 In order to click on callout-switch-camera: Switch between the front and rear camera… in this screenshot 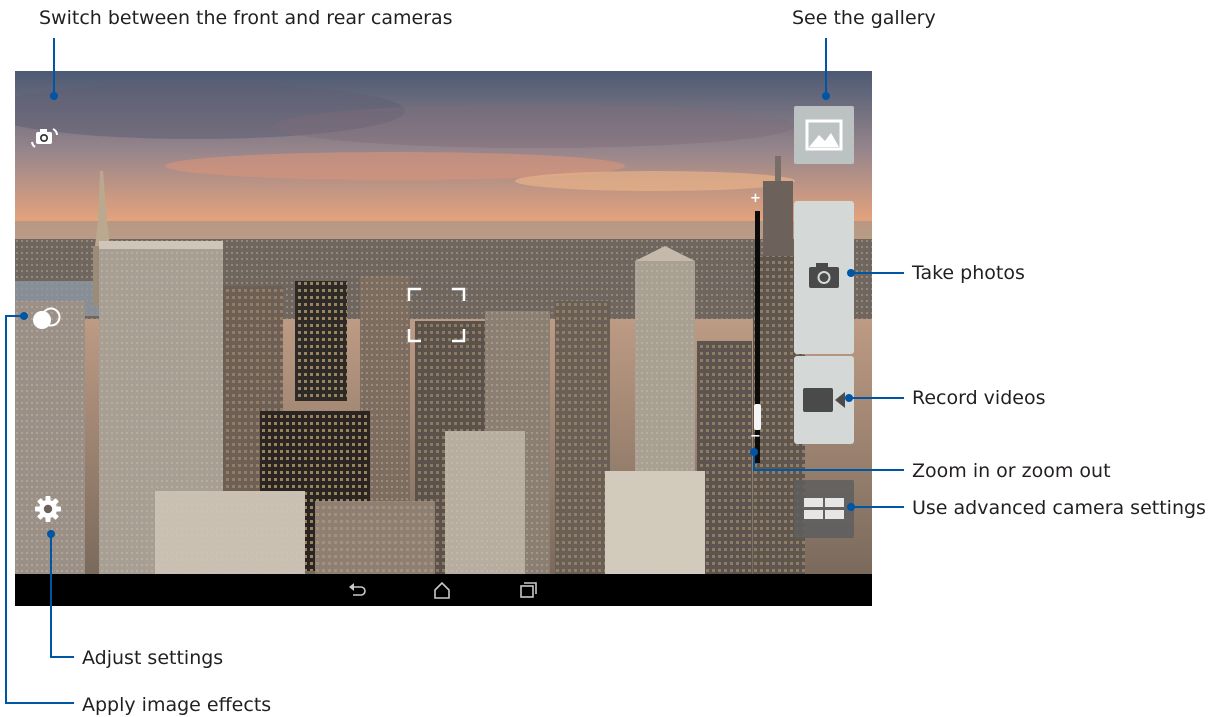, I will do `click(246, 18)`.